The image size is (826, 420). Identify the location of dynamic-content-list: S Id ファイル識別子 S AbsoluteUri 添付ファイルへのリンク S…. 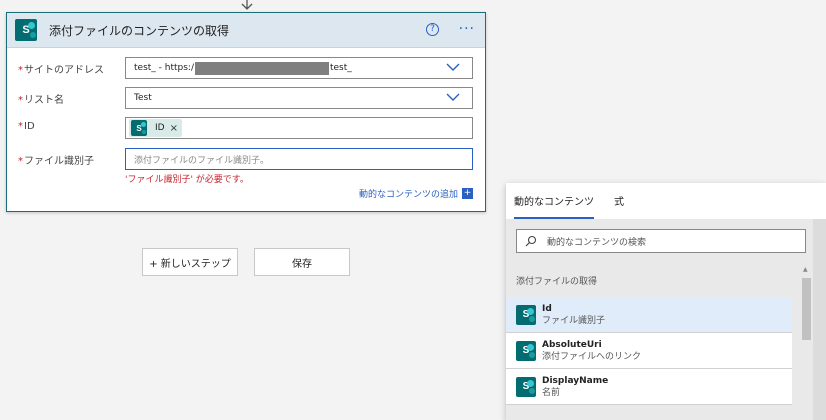
(649, 351).